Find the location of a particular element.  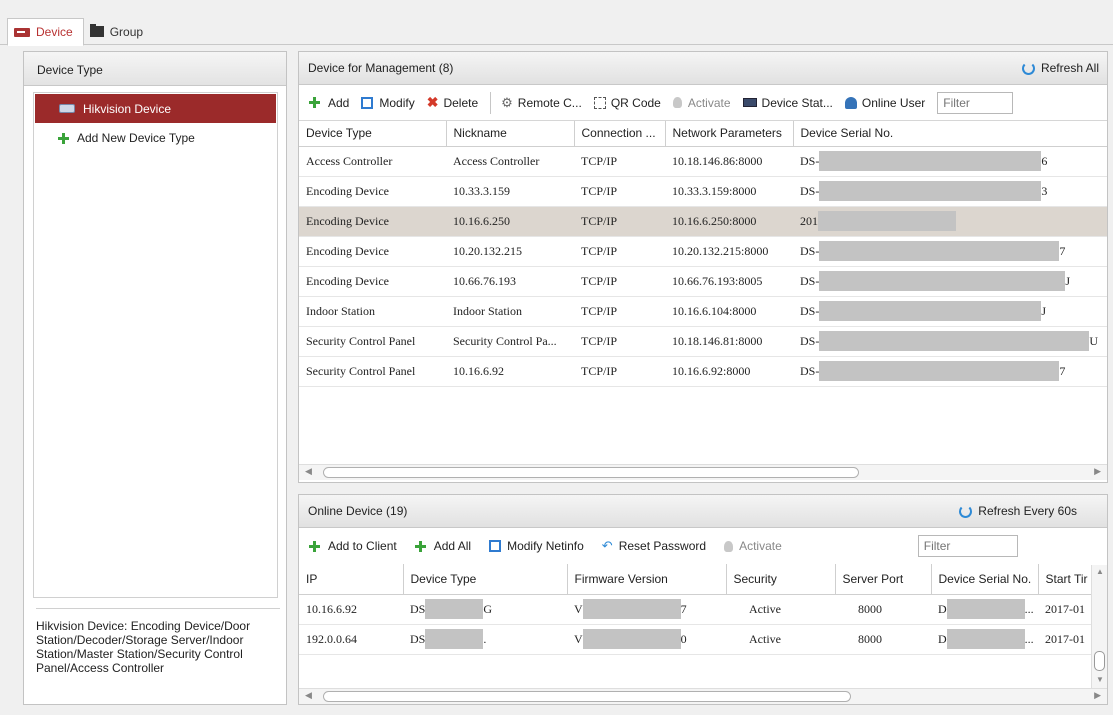

online-filter-input is located at coordinates (967, 546).